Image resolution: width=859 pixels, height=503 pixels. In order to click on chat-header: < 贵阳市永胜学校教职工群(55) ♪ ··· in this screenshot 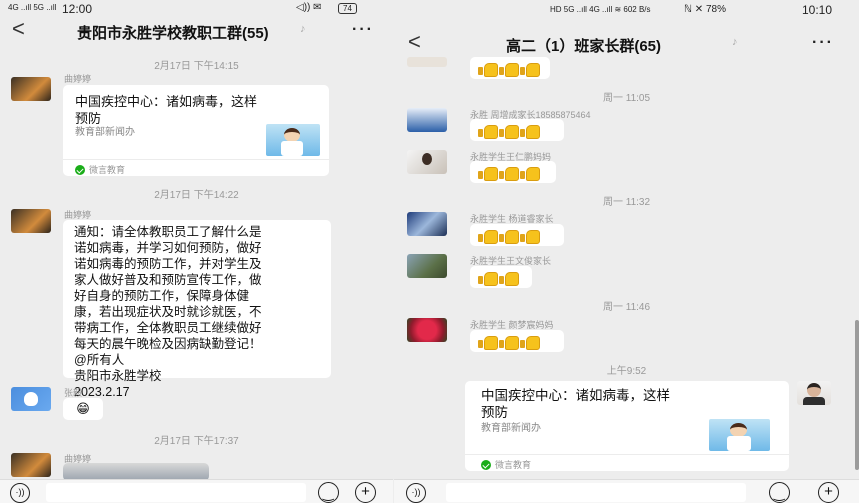, I will do `click(196, 31)`.